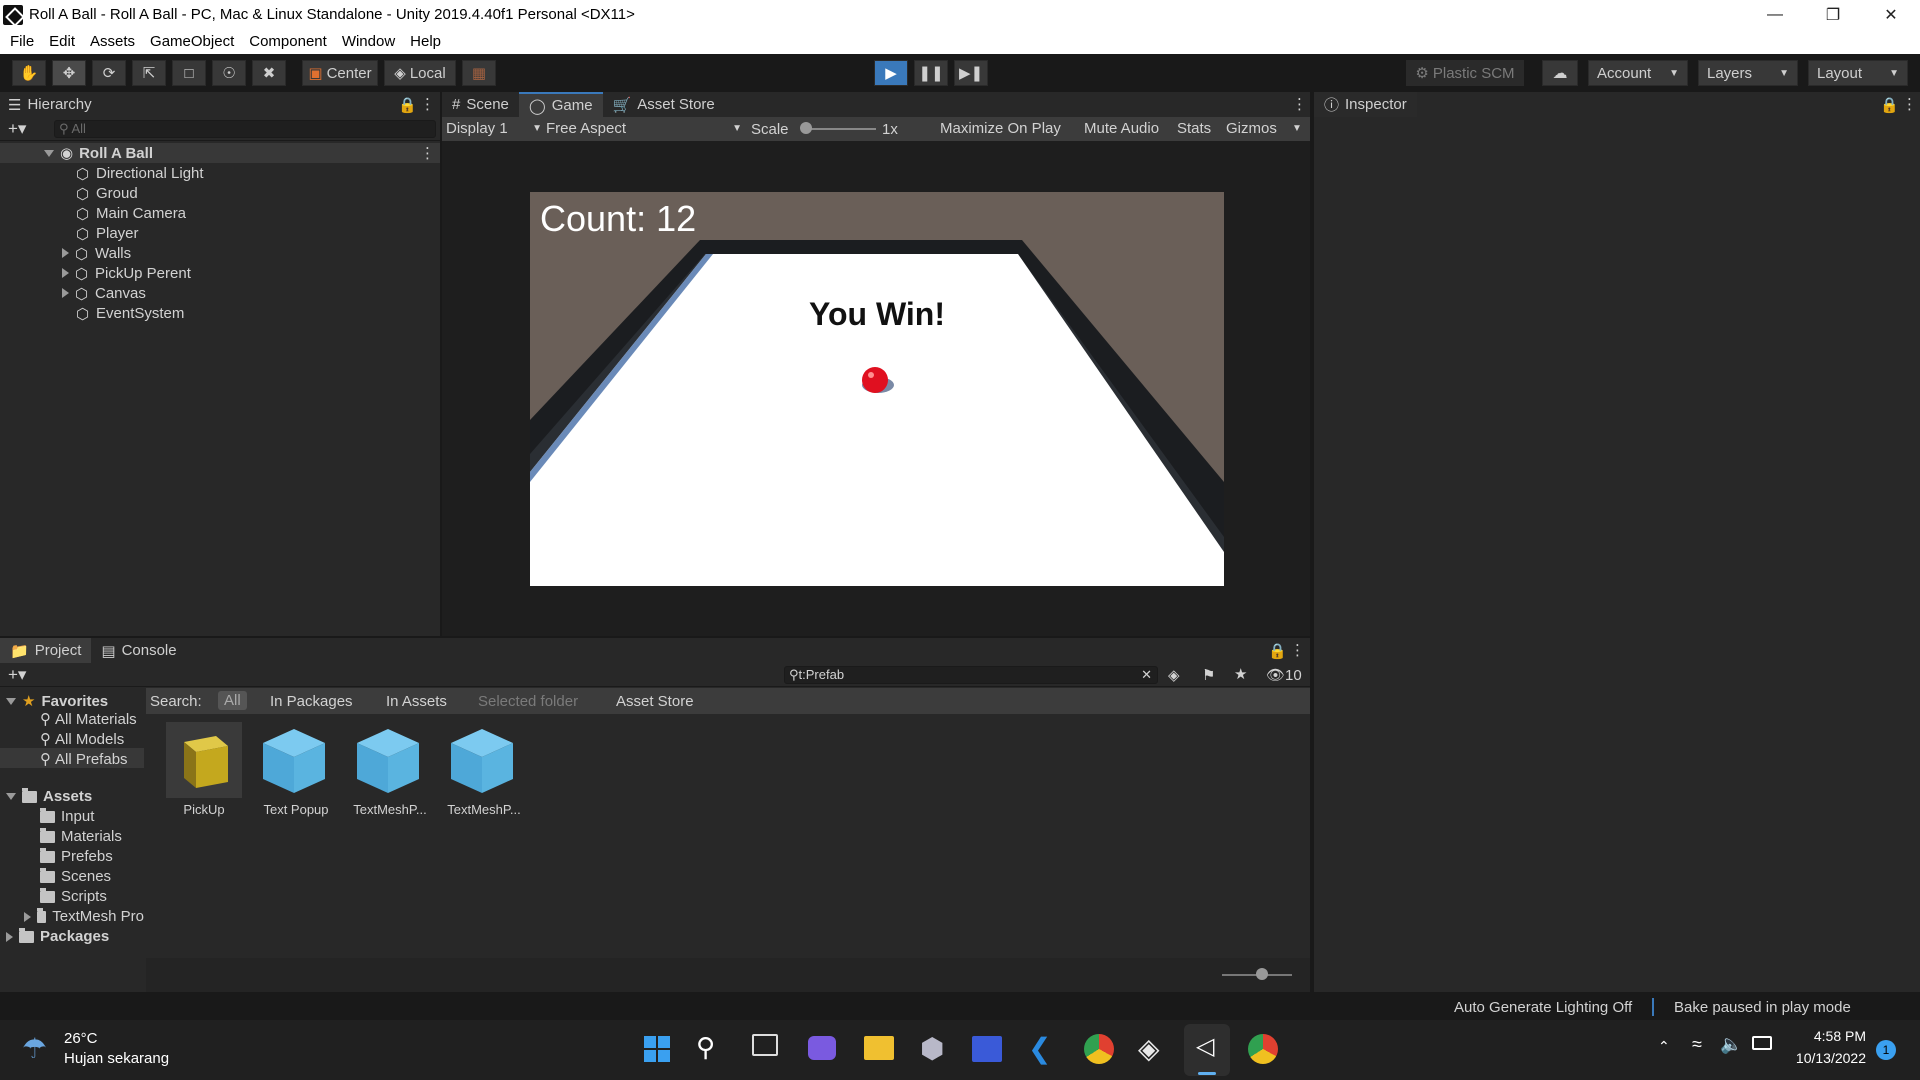 The image size is (1920, 1080). Describe the element at coordinates (1833, 14) in the screenshot. I see `restore-button: ❐` at that location.